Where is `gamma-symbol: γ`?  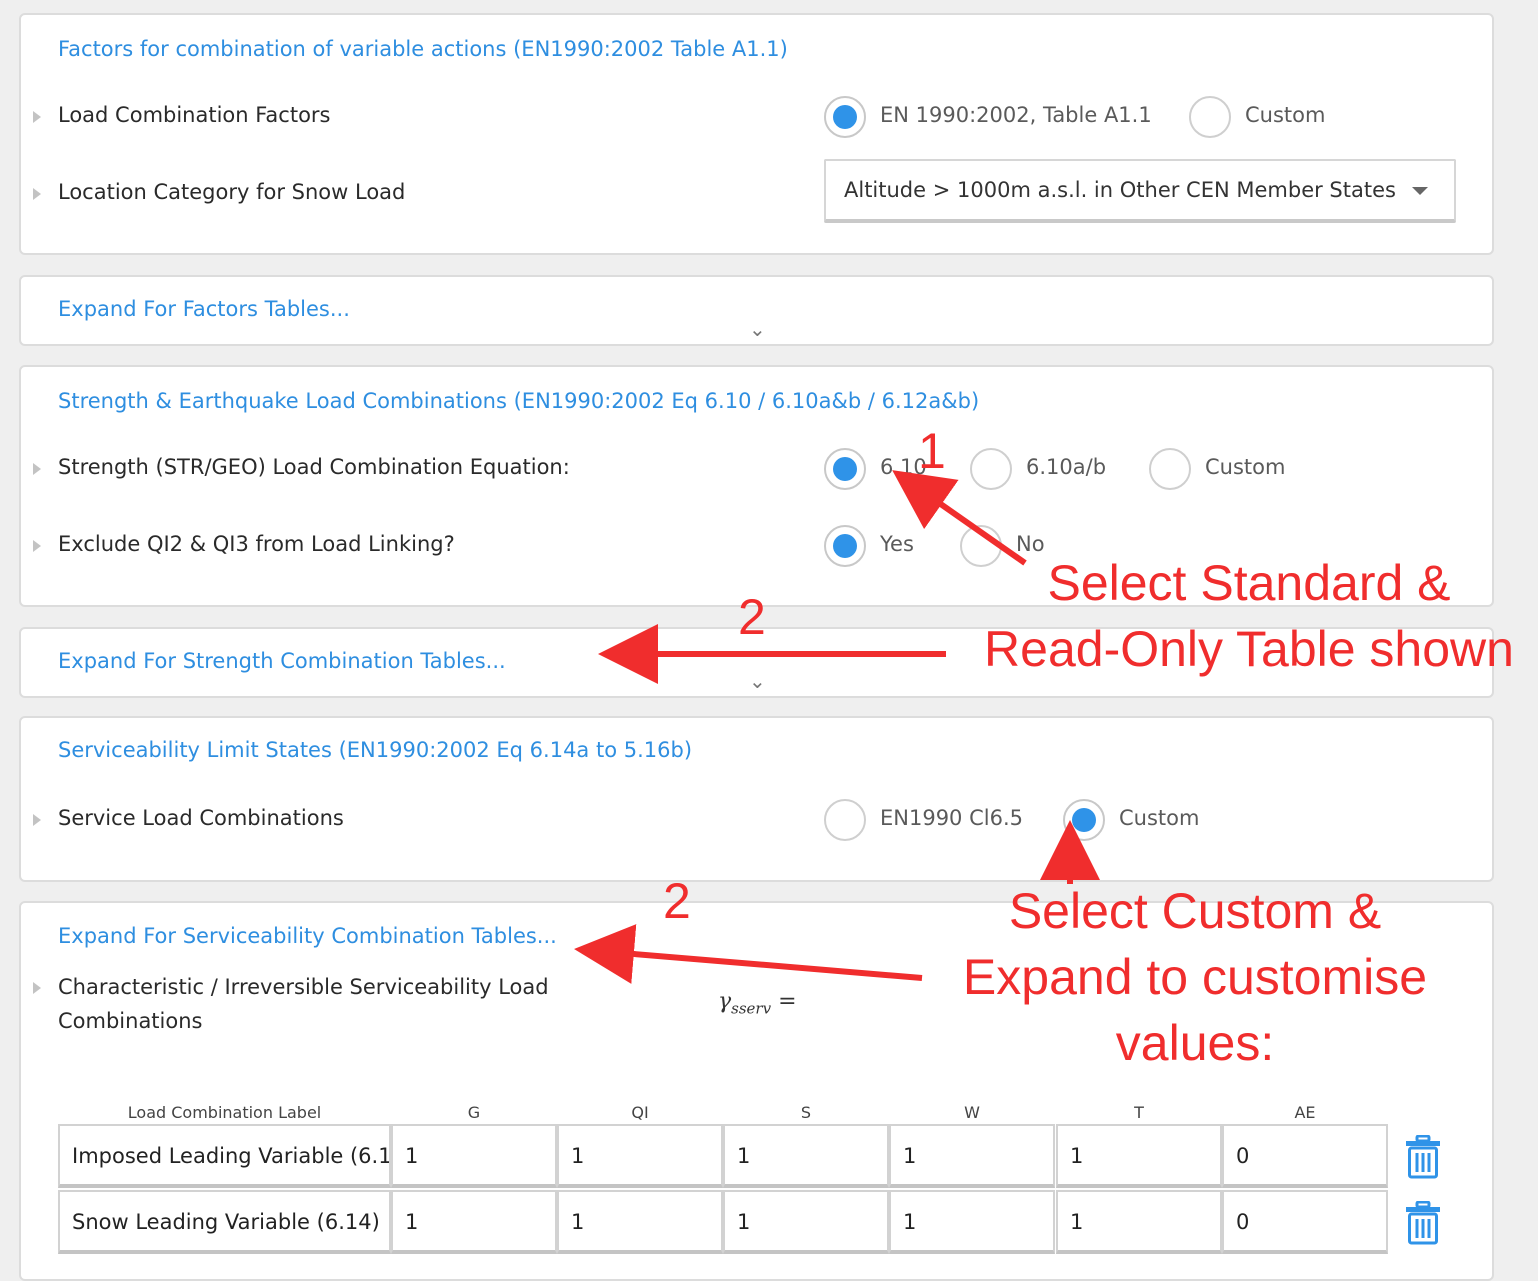
gamma-symbol: γ is located at coordinates (725, 1001).